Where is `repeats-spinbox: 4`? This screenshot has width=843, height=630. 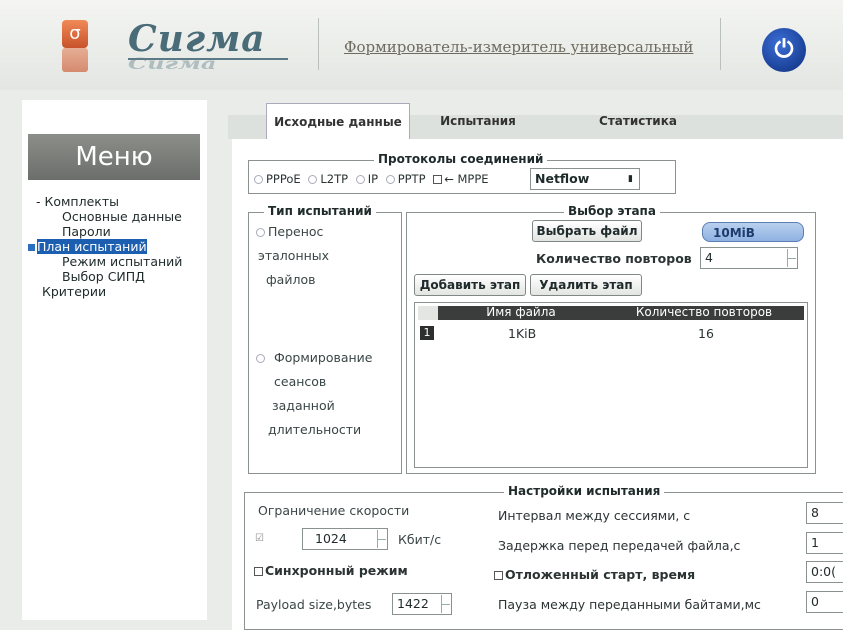 repeats-spinbox: 4 is located at coordinates (749, 258).